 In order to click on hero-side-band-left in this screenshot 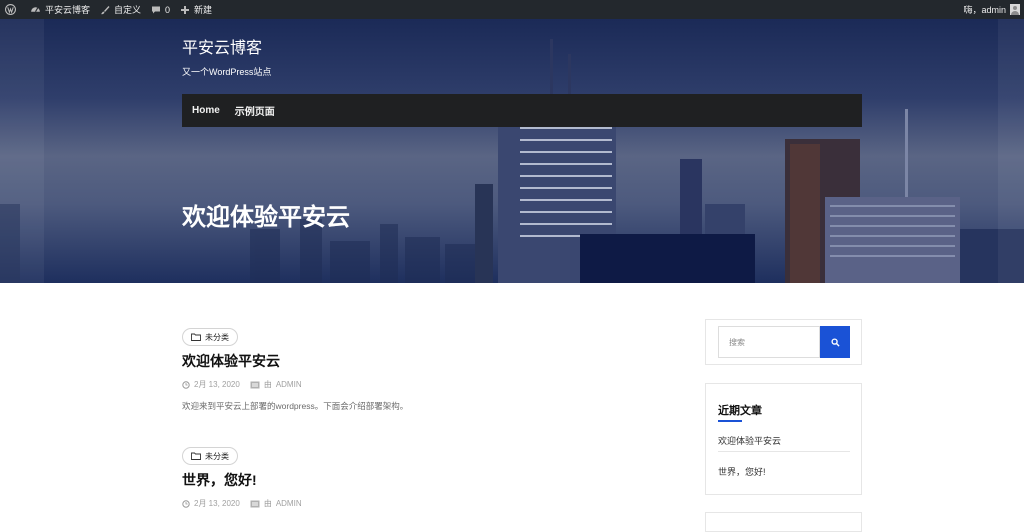, I will do `click(22, 151)`.